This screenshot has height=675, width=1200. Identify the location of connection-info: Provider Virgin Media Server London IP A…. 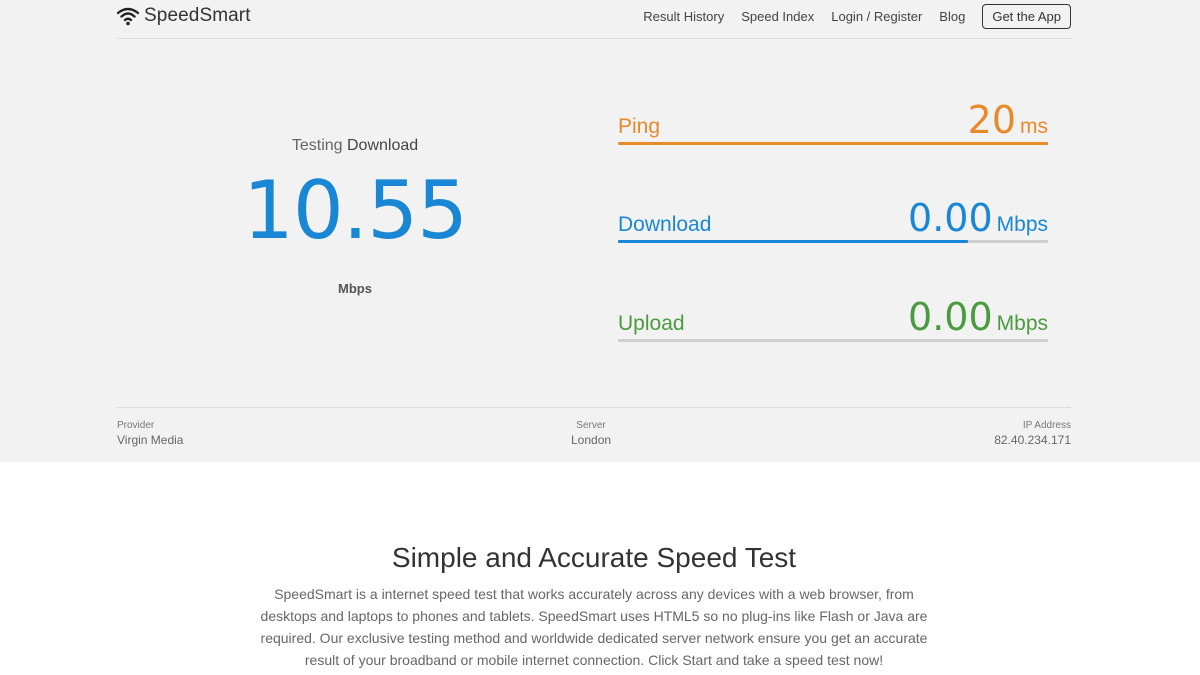
(594, 432).